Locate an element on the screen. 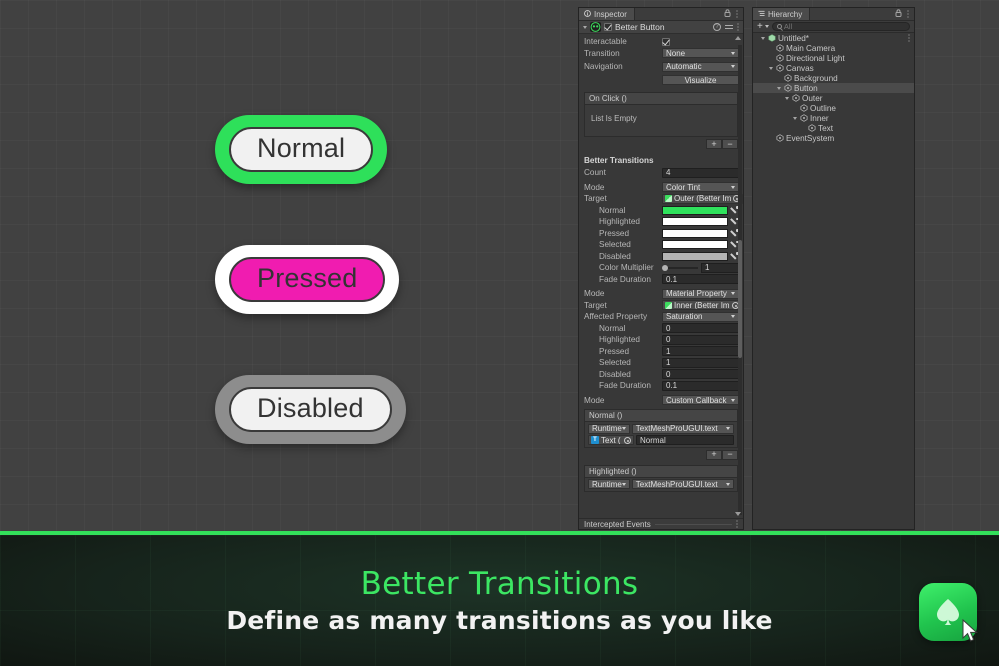 This screenshot has width=999, height=666. count-input: 4 is located at coordinates (700, 172).